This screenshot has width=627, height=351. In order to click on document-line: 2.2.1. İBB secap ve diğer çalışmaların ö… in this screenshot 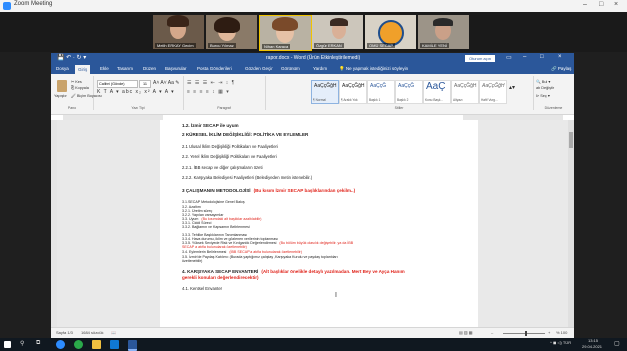, I will do `click(222, 167)`.